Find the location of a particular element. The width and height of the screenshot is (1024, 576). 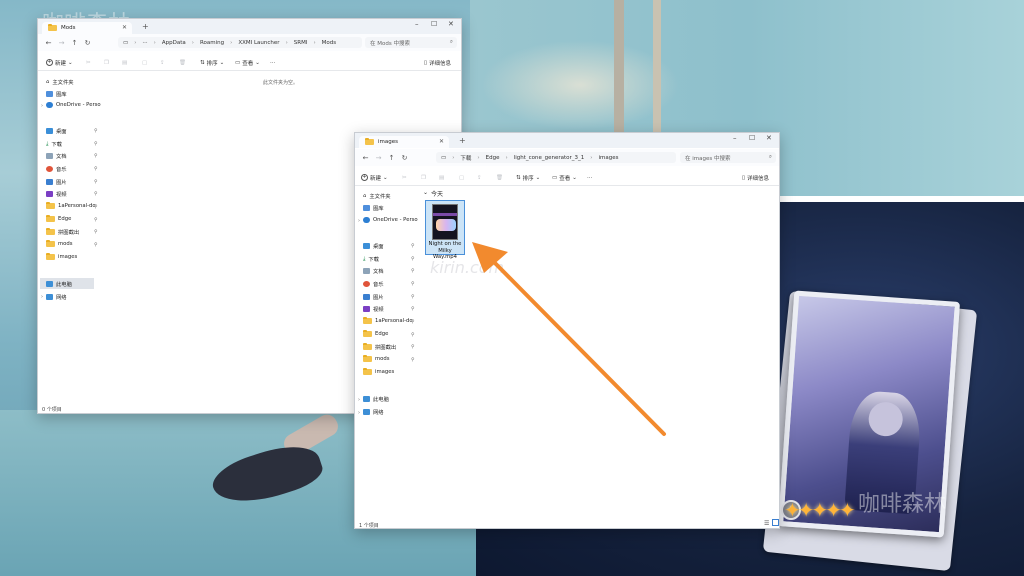

annotation-arrow is located at coordinates (569, 339).